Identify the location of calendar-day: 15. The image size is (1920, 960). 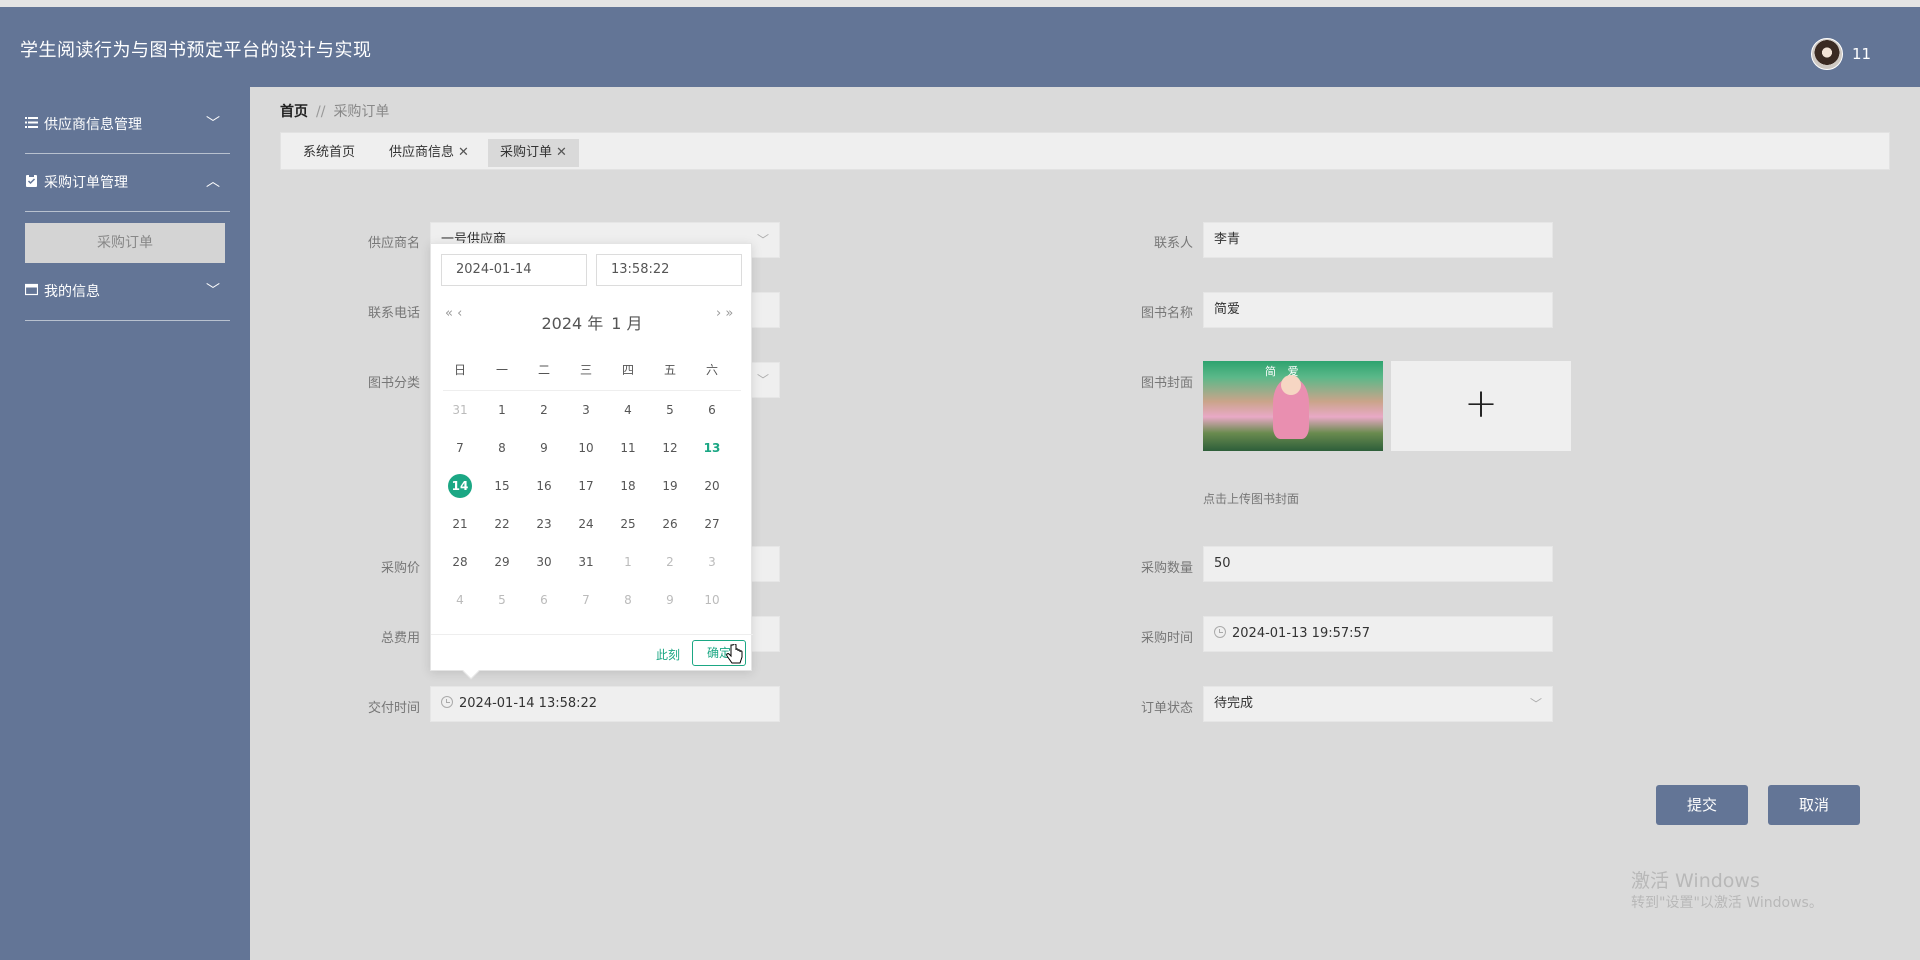
(502, 486).